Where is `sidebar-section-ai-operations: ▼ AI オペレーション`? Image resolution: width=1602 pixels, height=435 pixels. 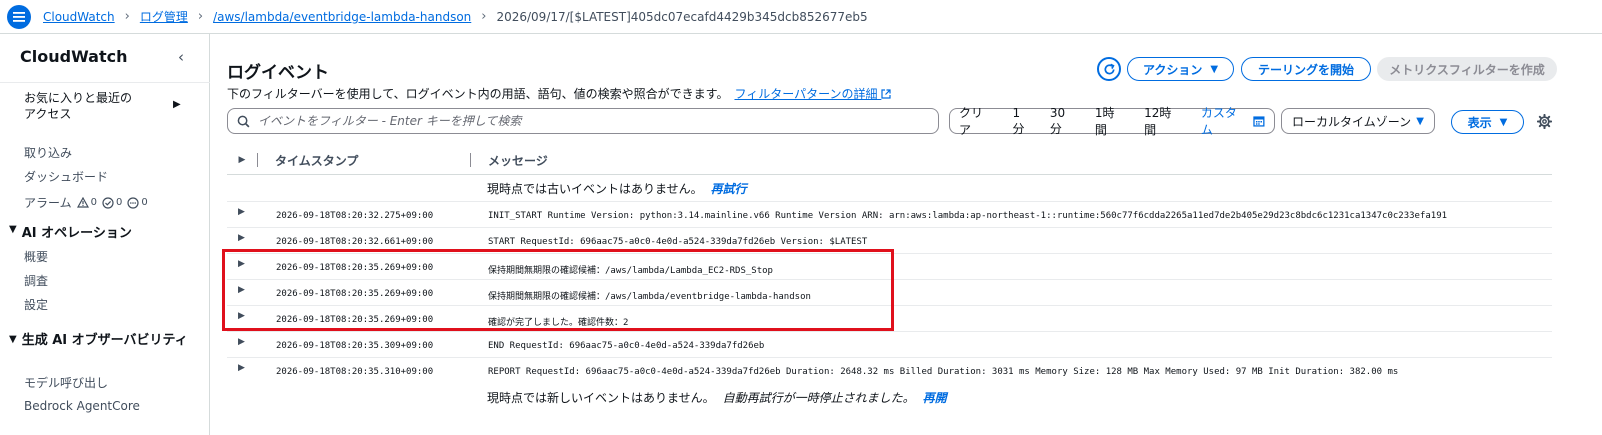 sidebar-section-ai-operations: ▼ AI オペレーション is located at coordinates (70, 231).